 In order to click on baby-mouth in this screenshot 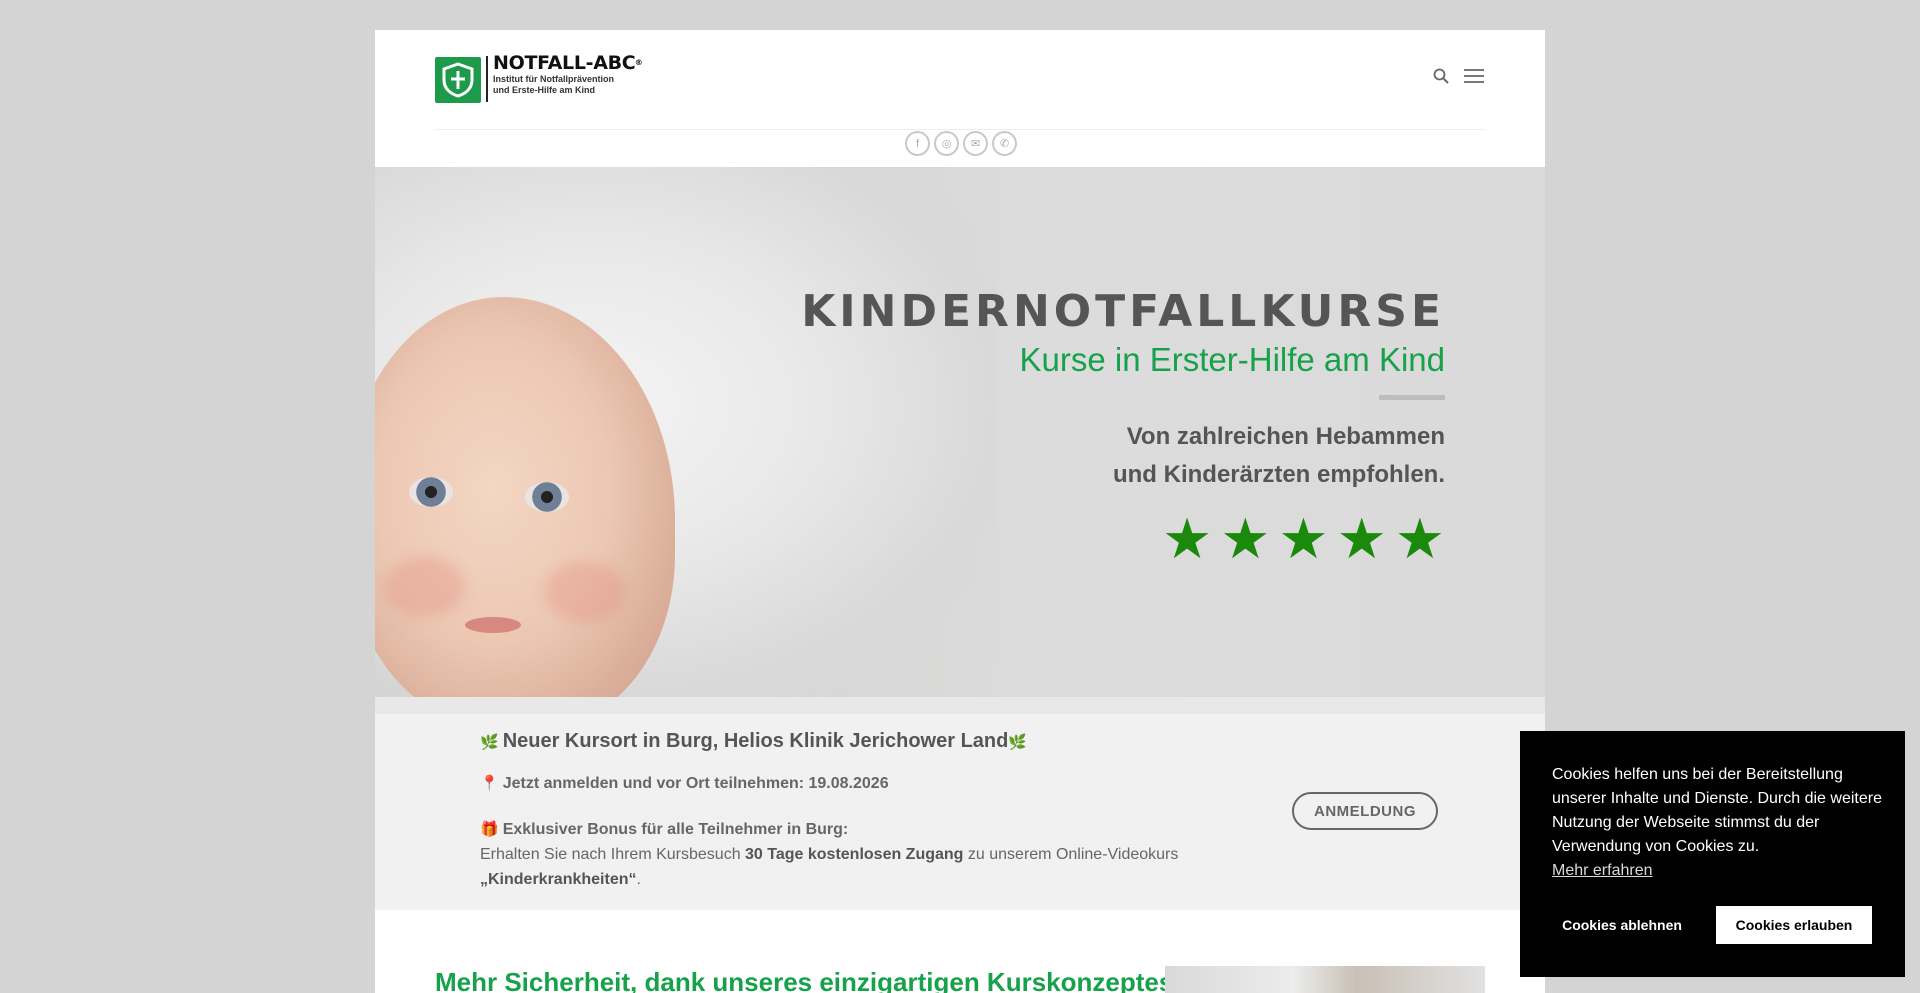, I will do `click(493, 625)`.